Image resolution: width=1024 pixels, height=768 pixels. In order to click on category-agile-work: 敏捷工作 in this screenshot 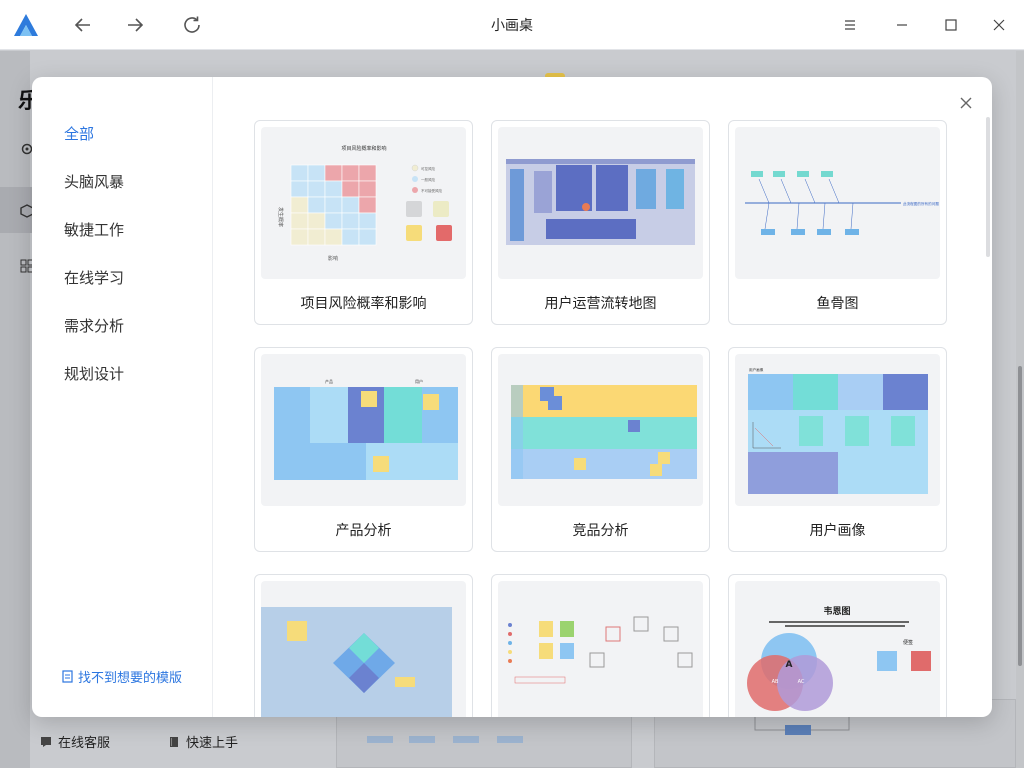, I will do `click(94, 229)`.